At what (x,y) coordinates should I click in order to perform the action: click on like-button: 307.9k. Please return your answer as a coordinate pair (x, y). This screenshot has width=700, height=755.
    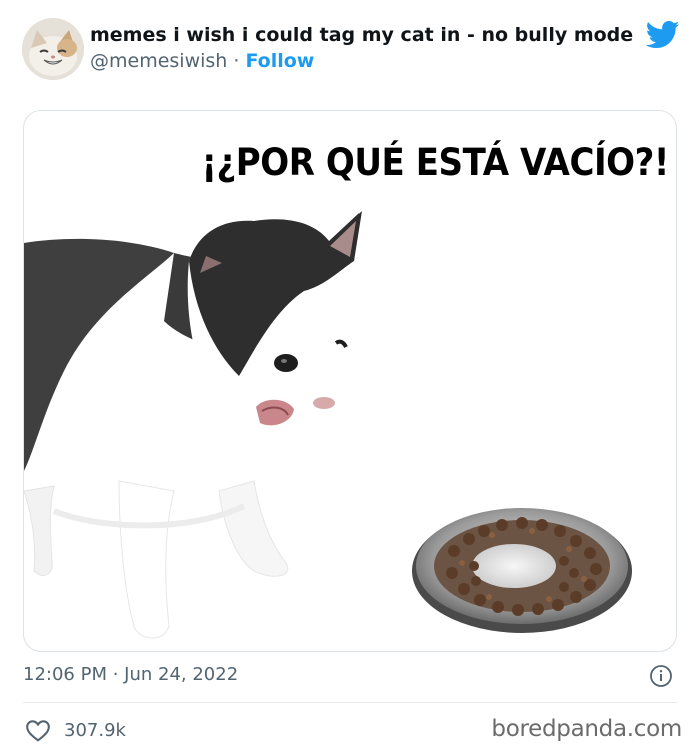
    Looking at the image, I should click on (75, 730).